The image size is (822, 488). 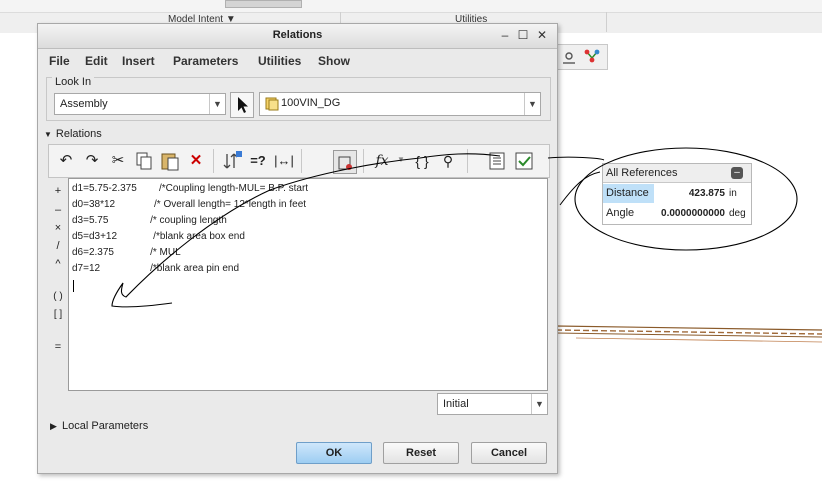 What do you see at coordinates (686, 199) in the screenshot?
I see `annotation-circle` at bounding box center [686, 199].